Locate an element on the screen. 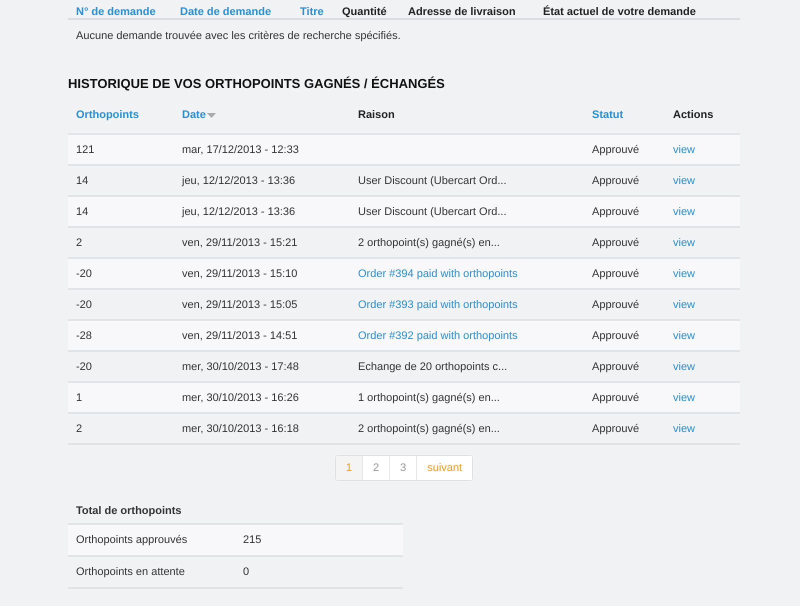 The image size is (800, 606). table-cell-text: mer, 30/10/2013 - 17:48 is located at coordinates (241, 366).